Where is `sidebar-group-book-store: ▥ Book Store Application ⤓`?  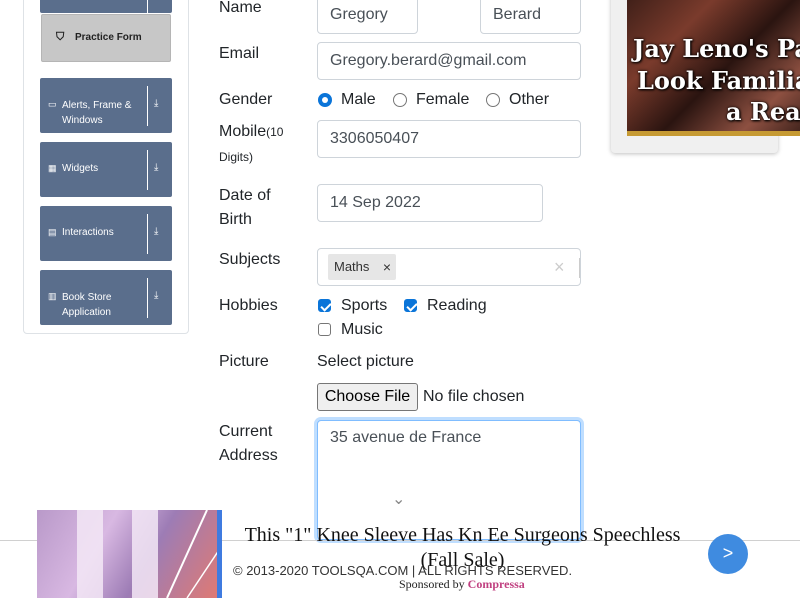 sidebar-group-book-store: ▥ Book Store Application ⤓ is located at coordinates (106, 297).